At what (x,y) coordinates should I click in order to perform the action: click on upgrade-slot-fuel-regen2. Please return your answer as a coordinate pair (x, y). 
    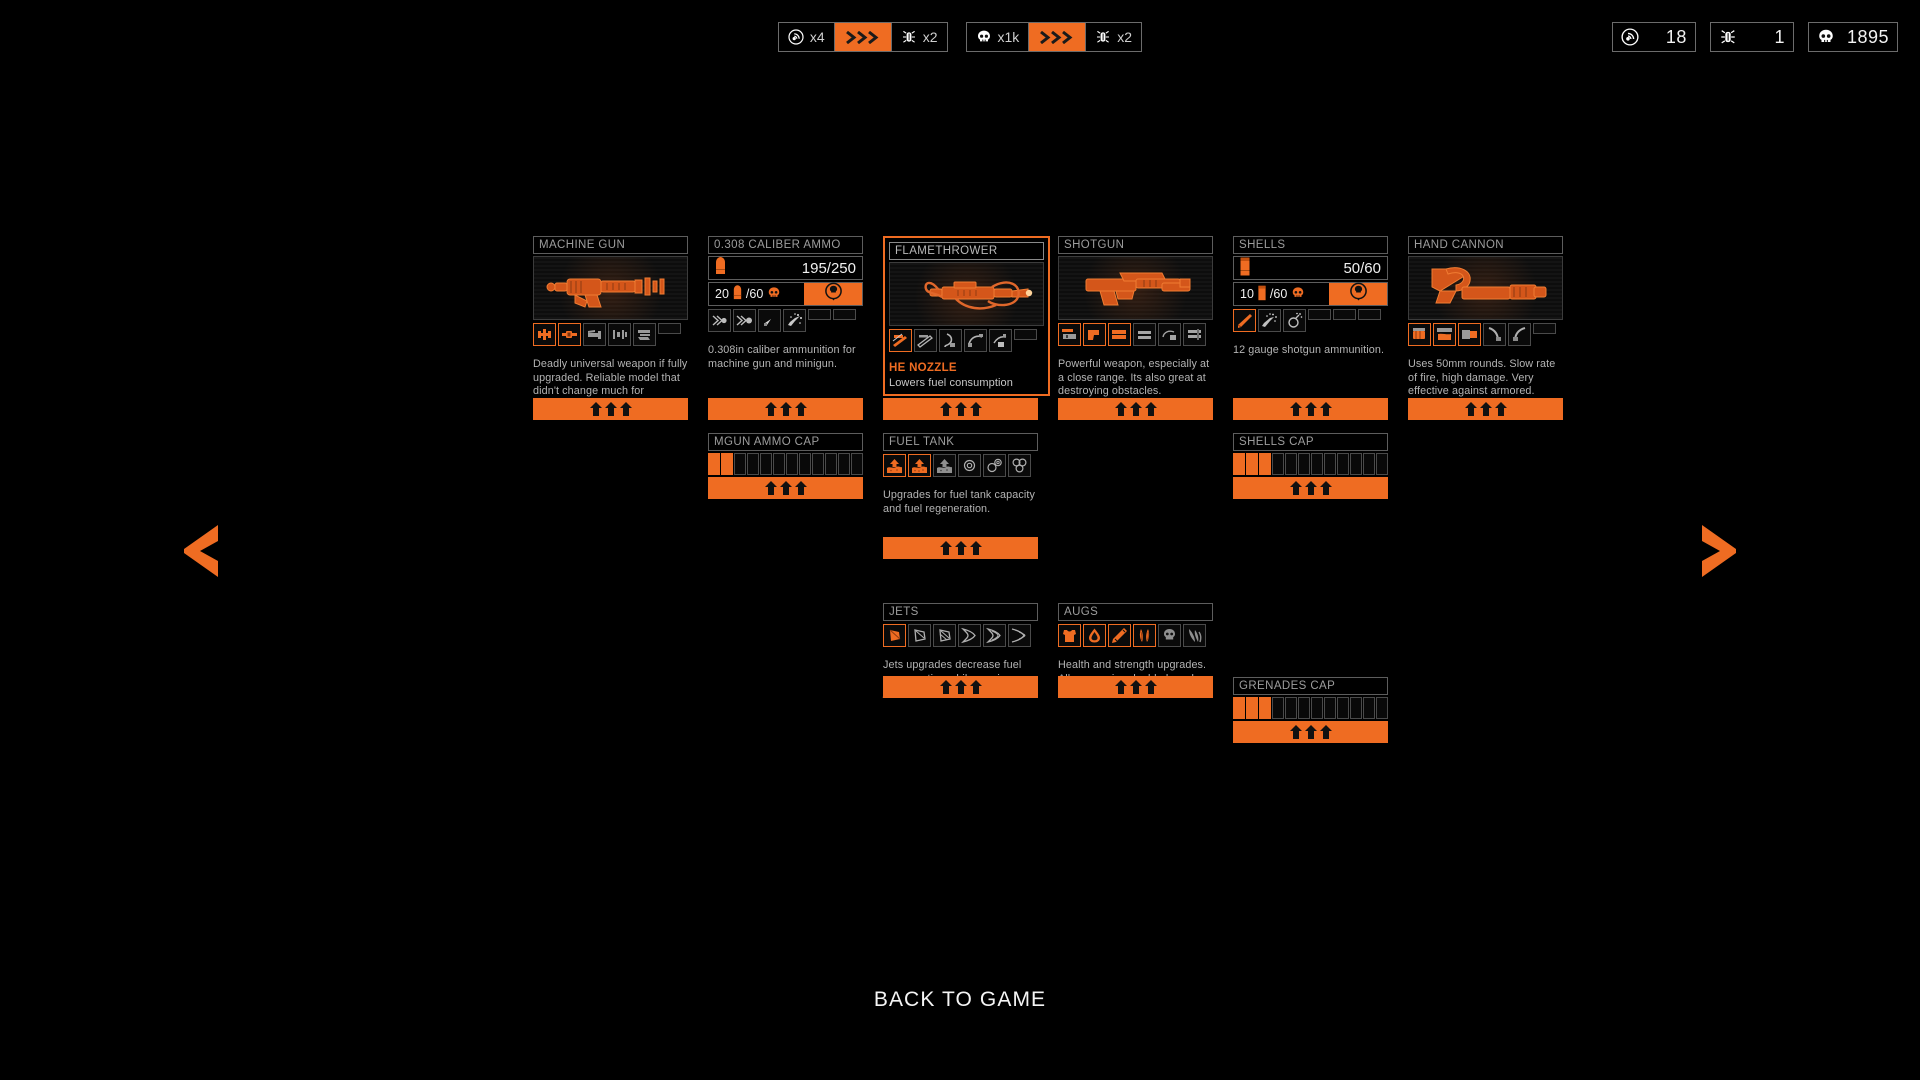
    Looking at the image, I should click on (994, 465).